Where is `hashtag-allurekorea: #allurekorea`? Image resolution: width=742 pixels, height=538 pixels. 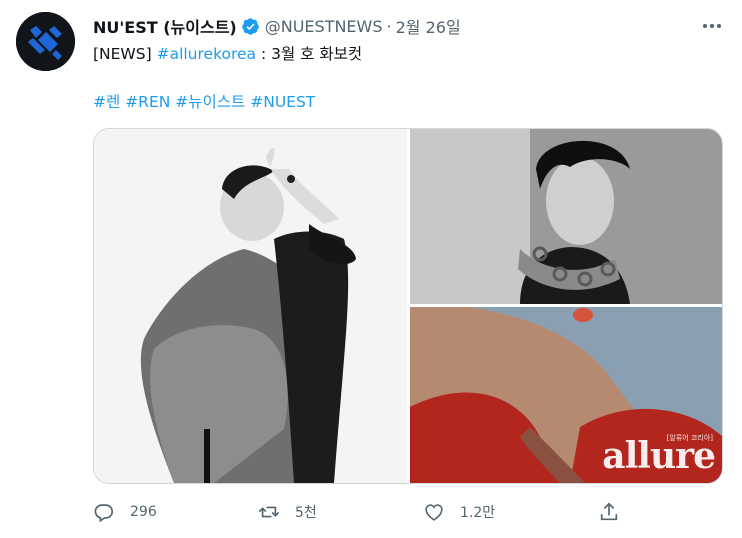
hashtag-allurekorea: #allurekorea is located at coordinates (206, 54).